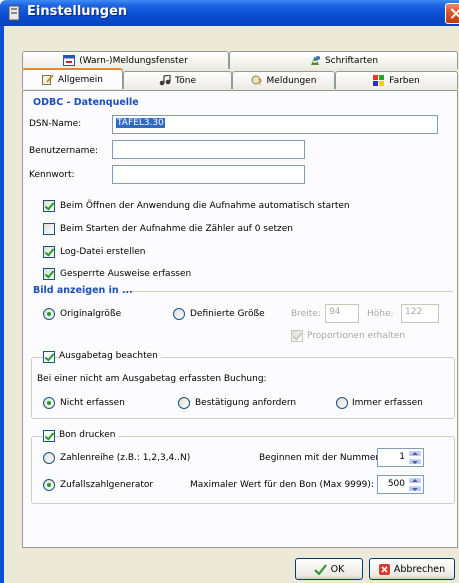 The width and height of the screenshot is (459, 583). What do you see at coordinates (320, 569) in the screenshot?
I see `checkmark-icon` at bounding box center [320, 569].